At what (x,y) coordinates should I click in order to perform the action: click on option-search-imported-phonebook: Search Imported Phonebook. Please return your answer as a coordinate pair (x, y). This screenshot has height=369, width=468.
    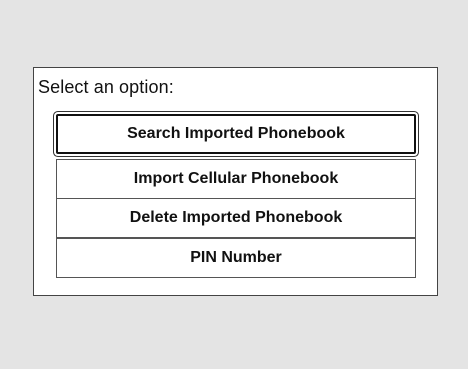
    Looking at the image, I should click on (236, 134).